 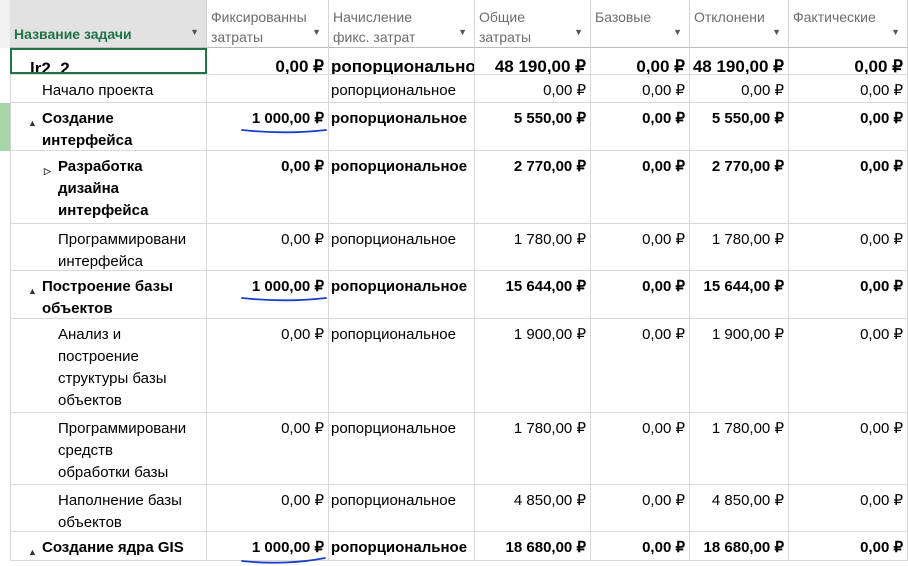 I want to click on column-header-fixed-cost: Фиксированны затраты ▼, so click(x=268, y=24).